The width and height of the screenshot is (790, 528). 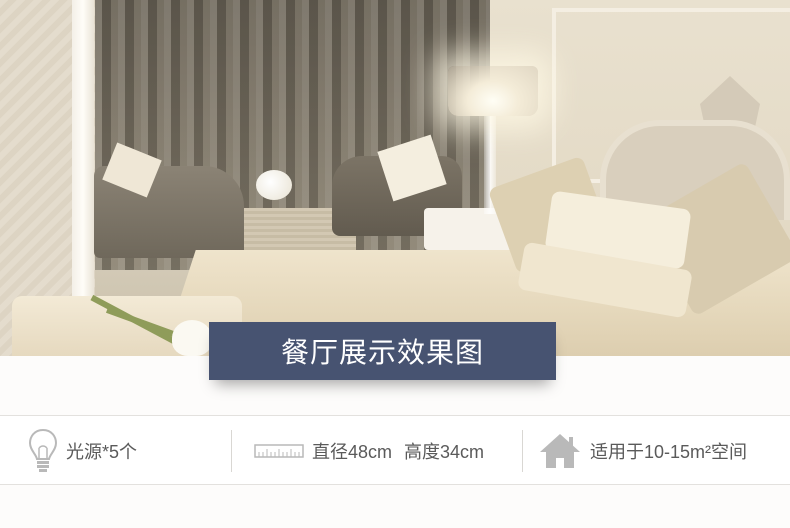 I want to click on lightbulb-icon, so click(x=43, y=451).